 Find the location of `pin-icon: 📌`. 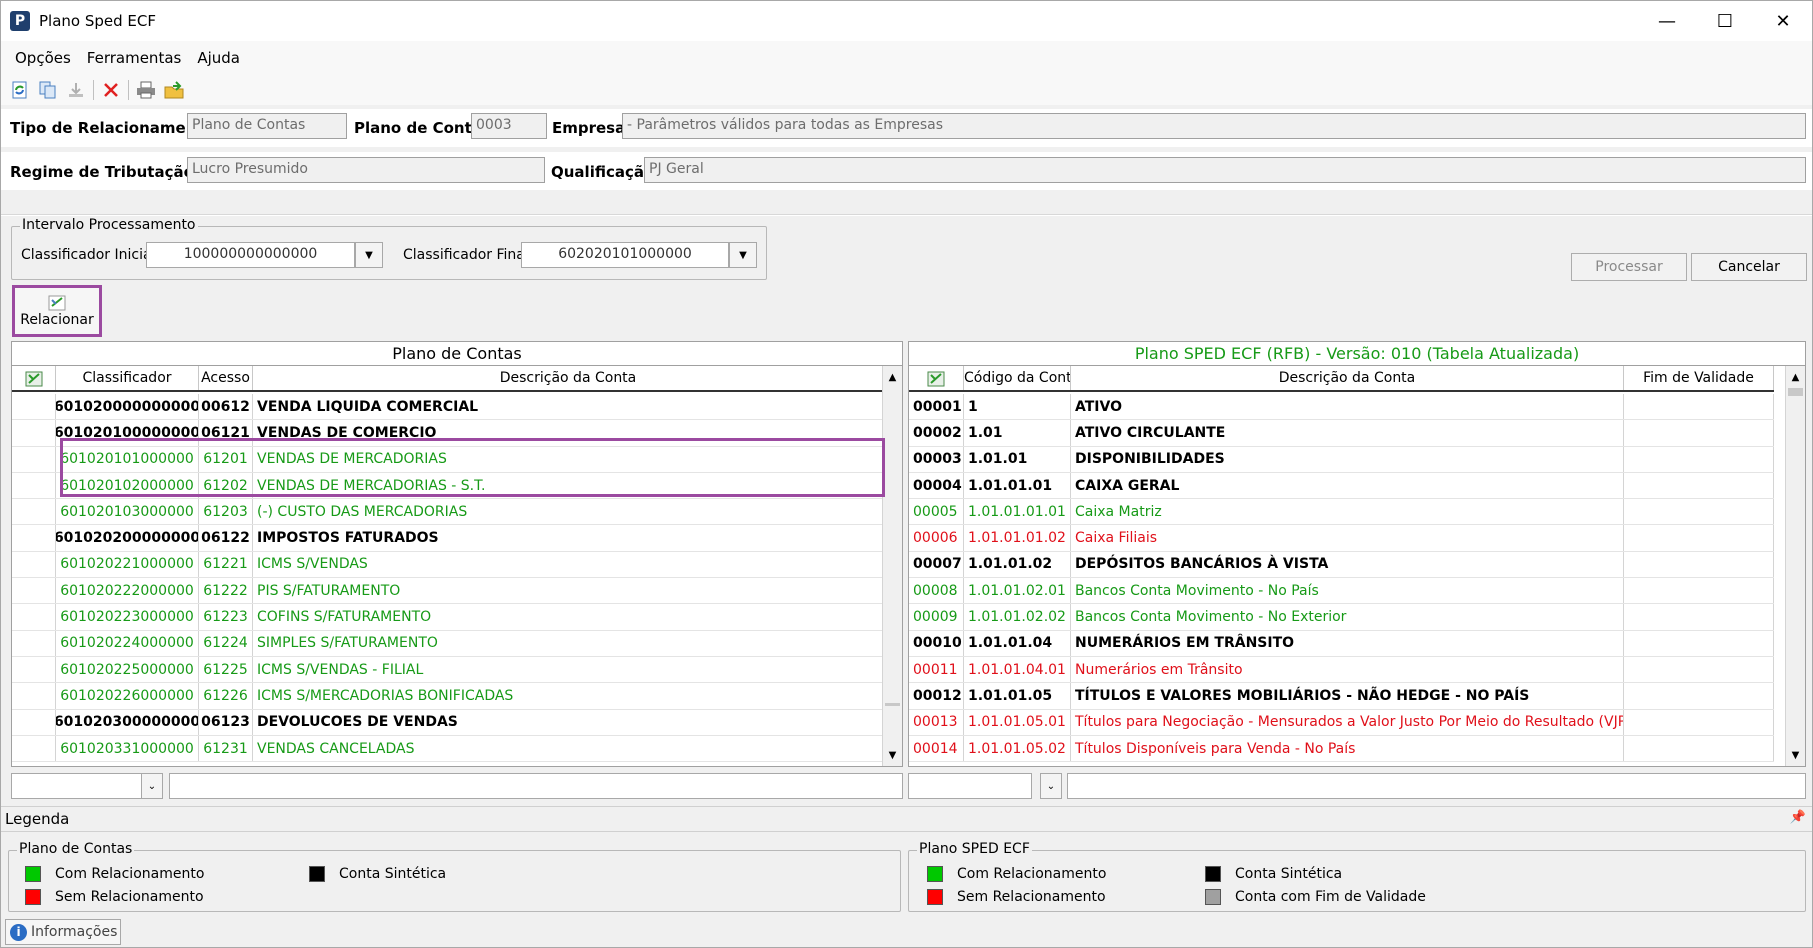

pin-icon: 📌 is located at coordinates (1798, 817).